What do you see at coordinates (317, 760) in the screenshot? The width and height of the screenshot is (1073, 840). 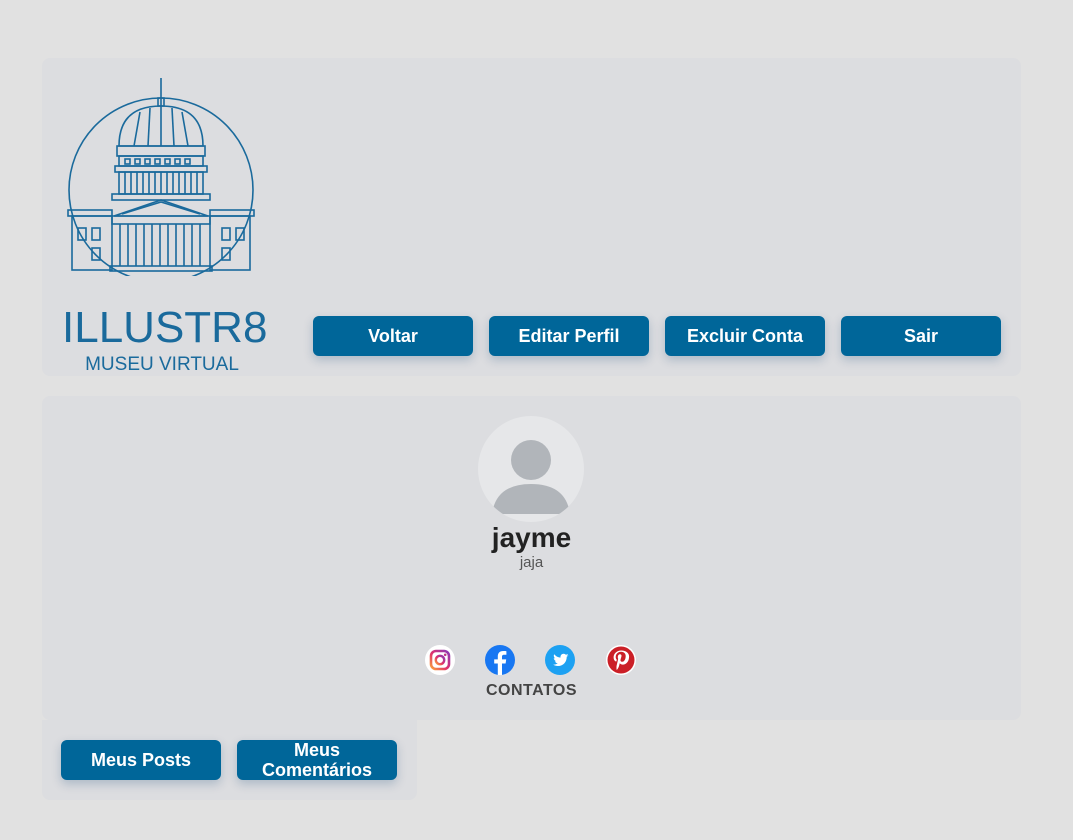 I see `my-comments-button: Meus Comentários` at bounding box center [317, 760].